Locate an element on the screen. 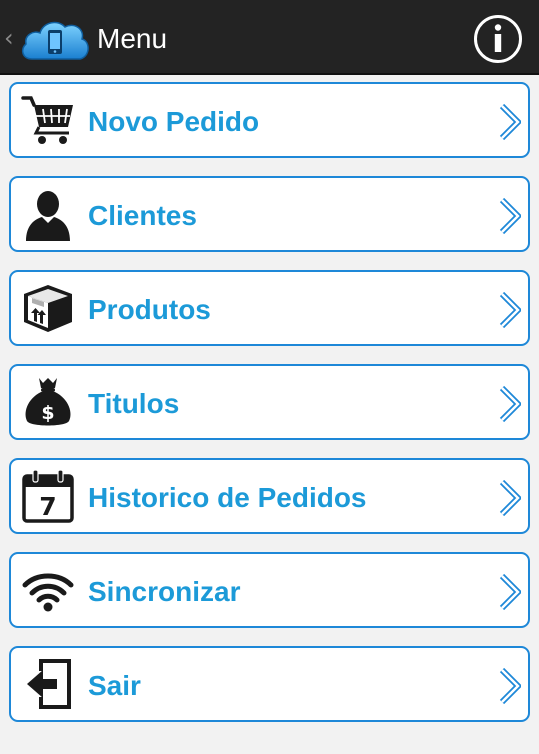 This screenshot has height=754, width=539. menu-item-novo-pedido: Novo Pedido is located at coordinates (269, 120).